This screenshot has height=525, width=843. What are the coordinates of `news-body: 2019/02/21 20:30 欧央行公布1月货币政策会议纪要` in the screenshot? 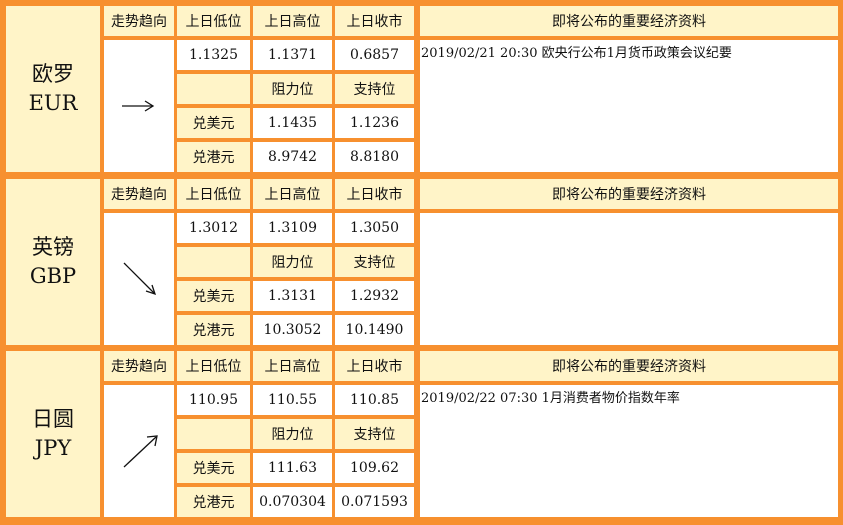 It's located at (629, 106).